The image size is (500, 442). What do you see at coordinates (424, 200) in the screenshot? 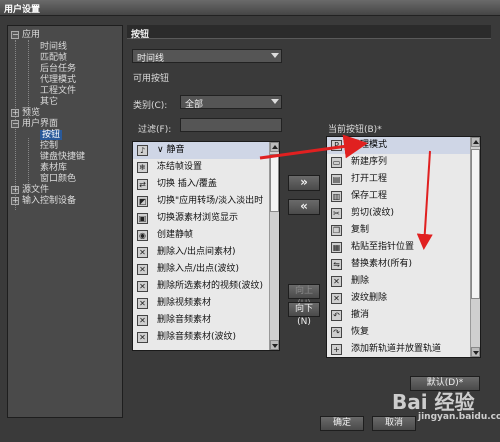
I see `arrow-down-list` at bounding box center [424, 200].